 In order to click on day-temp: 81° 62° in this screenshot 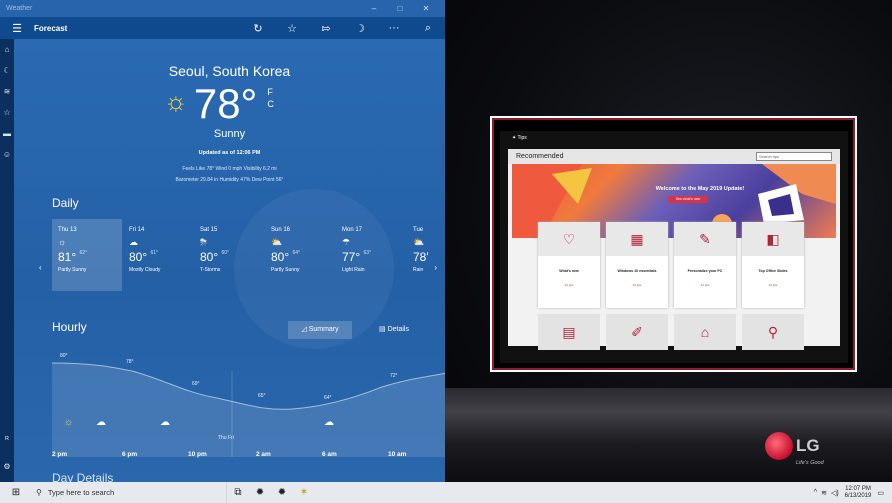, I will do `click(87, 257)`.